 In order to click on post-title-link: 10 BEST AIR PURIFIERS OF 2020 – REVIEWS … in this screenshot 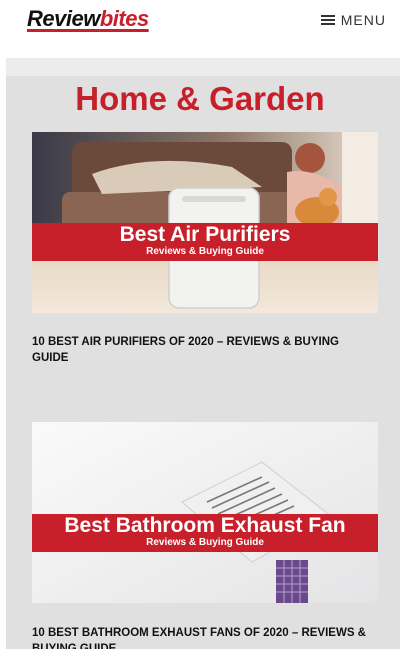, I will do `click(205, 350)`.